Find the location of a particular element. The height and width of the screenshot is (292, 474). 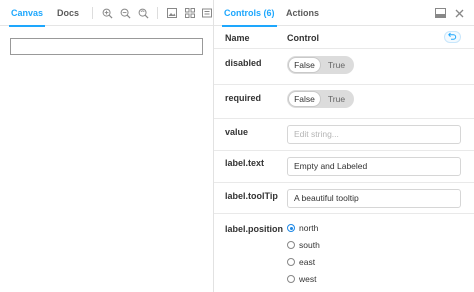

tab-actions: Actions is located at coordinates (302, 13).